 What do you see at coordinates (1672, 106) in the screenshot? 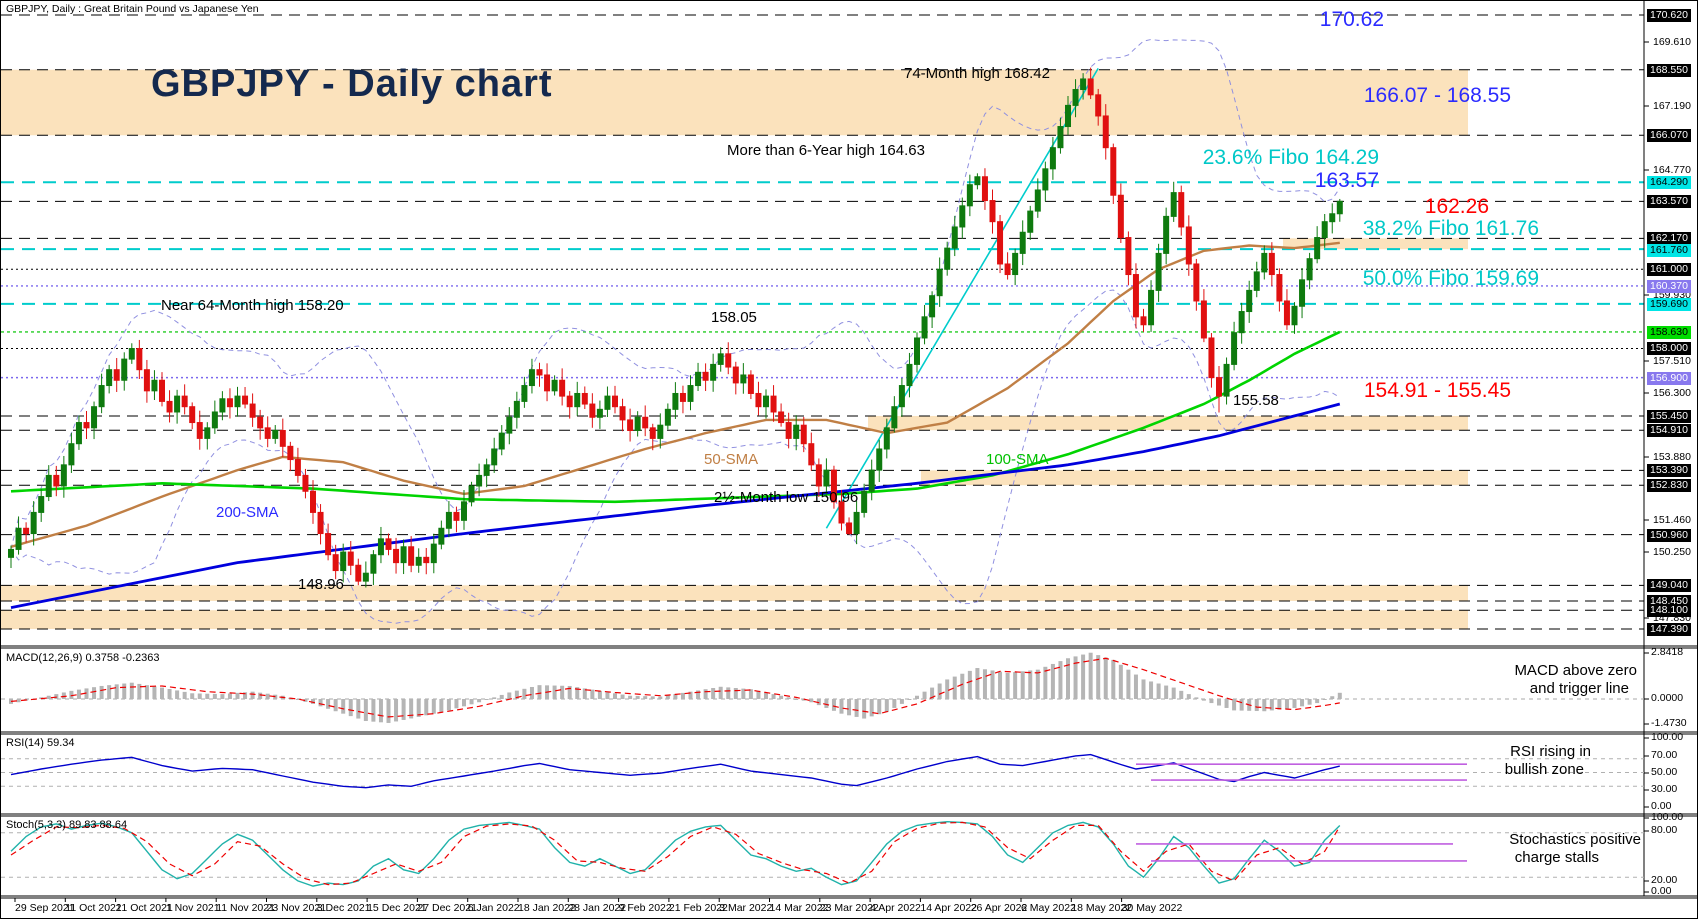
I see `price-tick-167.190: 167.190` at bounding box center [1672, 106].